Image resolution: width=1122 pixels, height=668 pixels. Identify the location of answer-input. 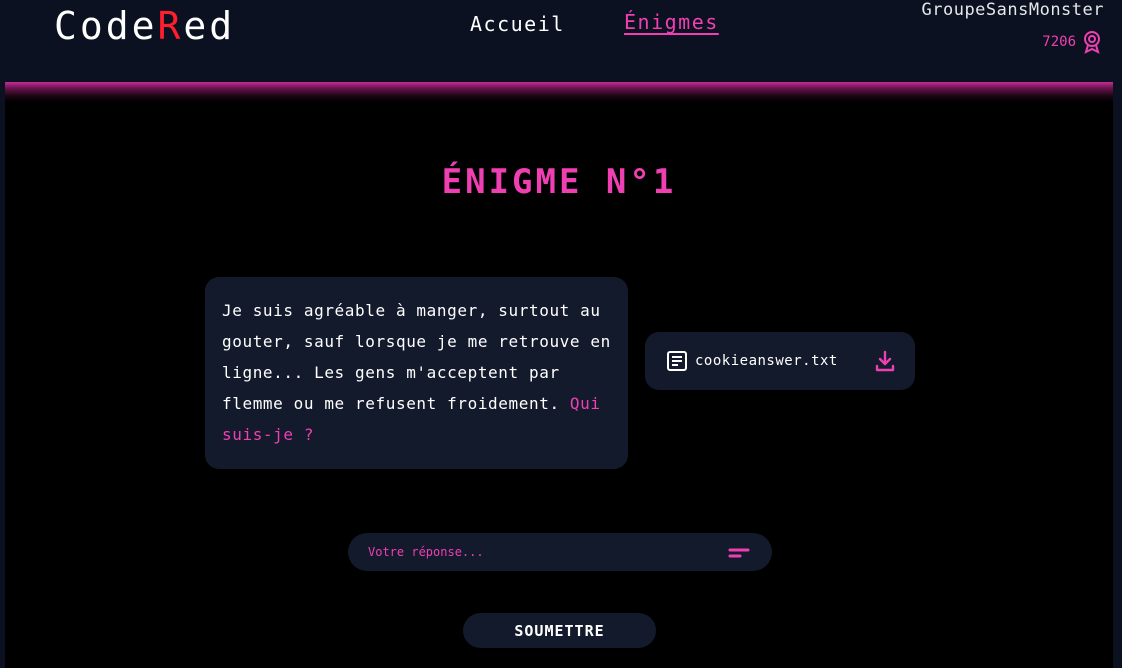
(548, 552).